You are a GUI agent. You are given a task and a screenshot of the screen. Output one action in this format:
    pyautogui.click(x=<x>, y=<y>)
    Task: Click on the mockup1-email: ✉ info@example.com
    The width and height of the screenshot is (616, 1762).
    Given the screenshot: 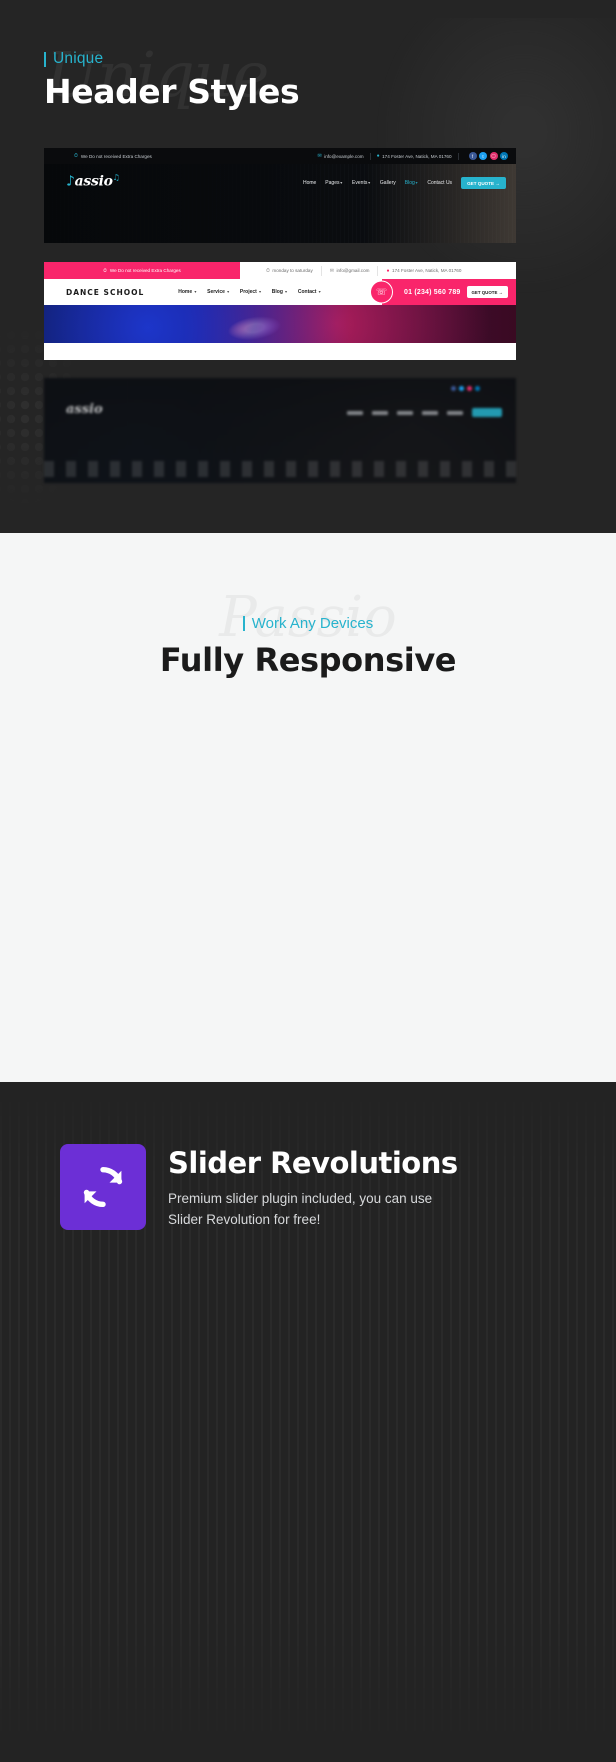 What is the action you would take?
    pyautogui.click(x=340, y=155)
    